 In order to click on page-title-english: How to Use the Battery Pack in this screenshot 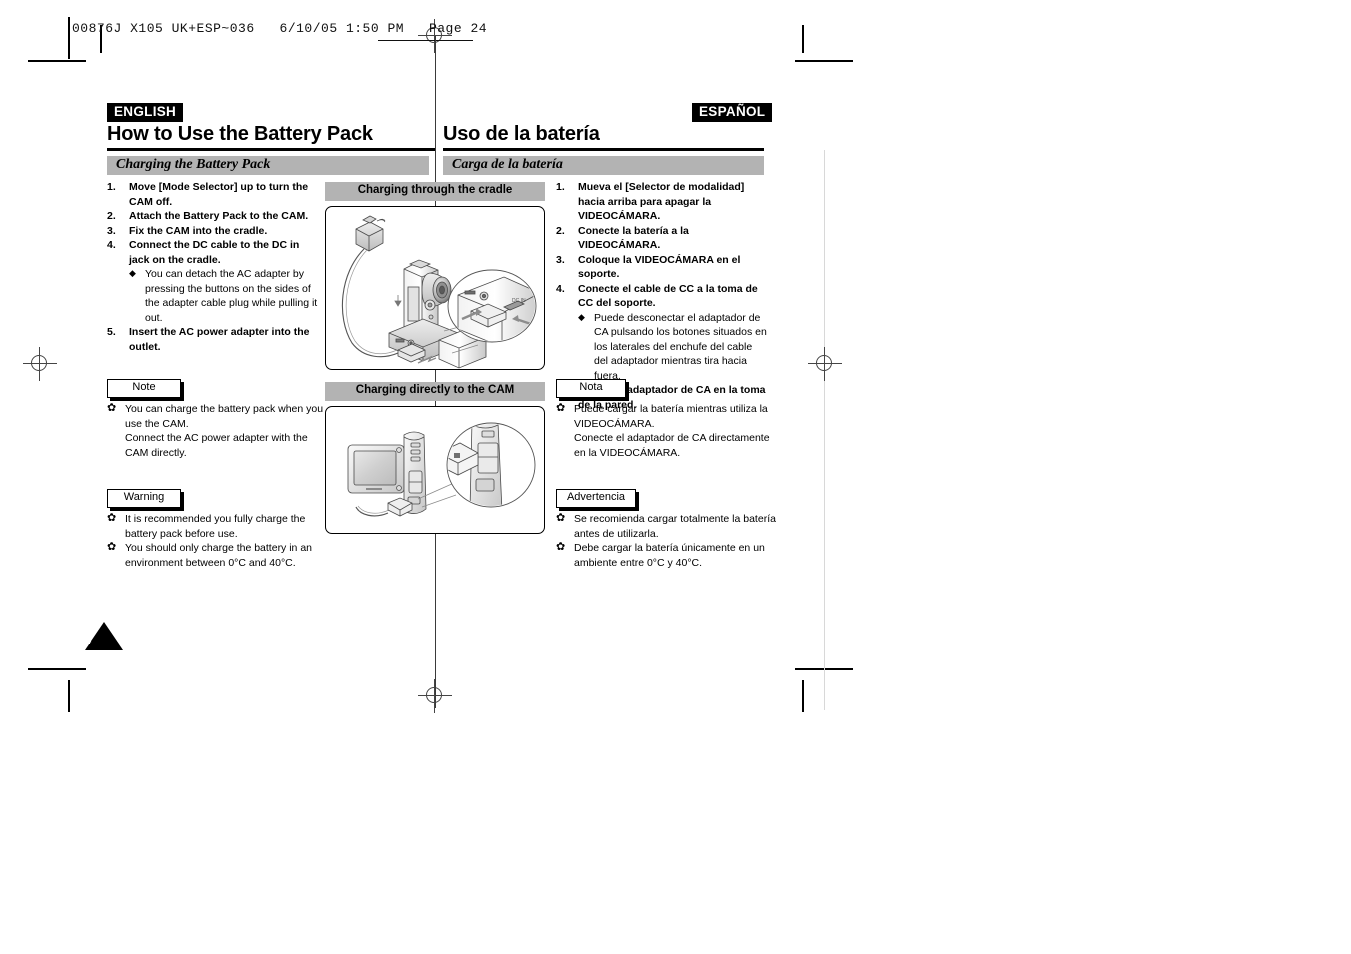, I will do `click(240, 134)`.